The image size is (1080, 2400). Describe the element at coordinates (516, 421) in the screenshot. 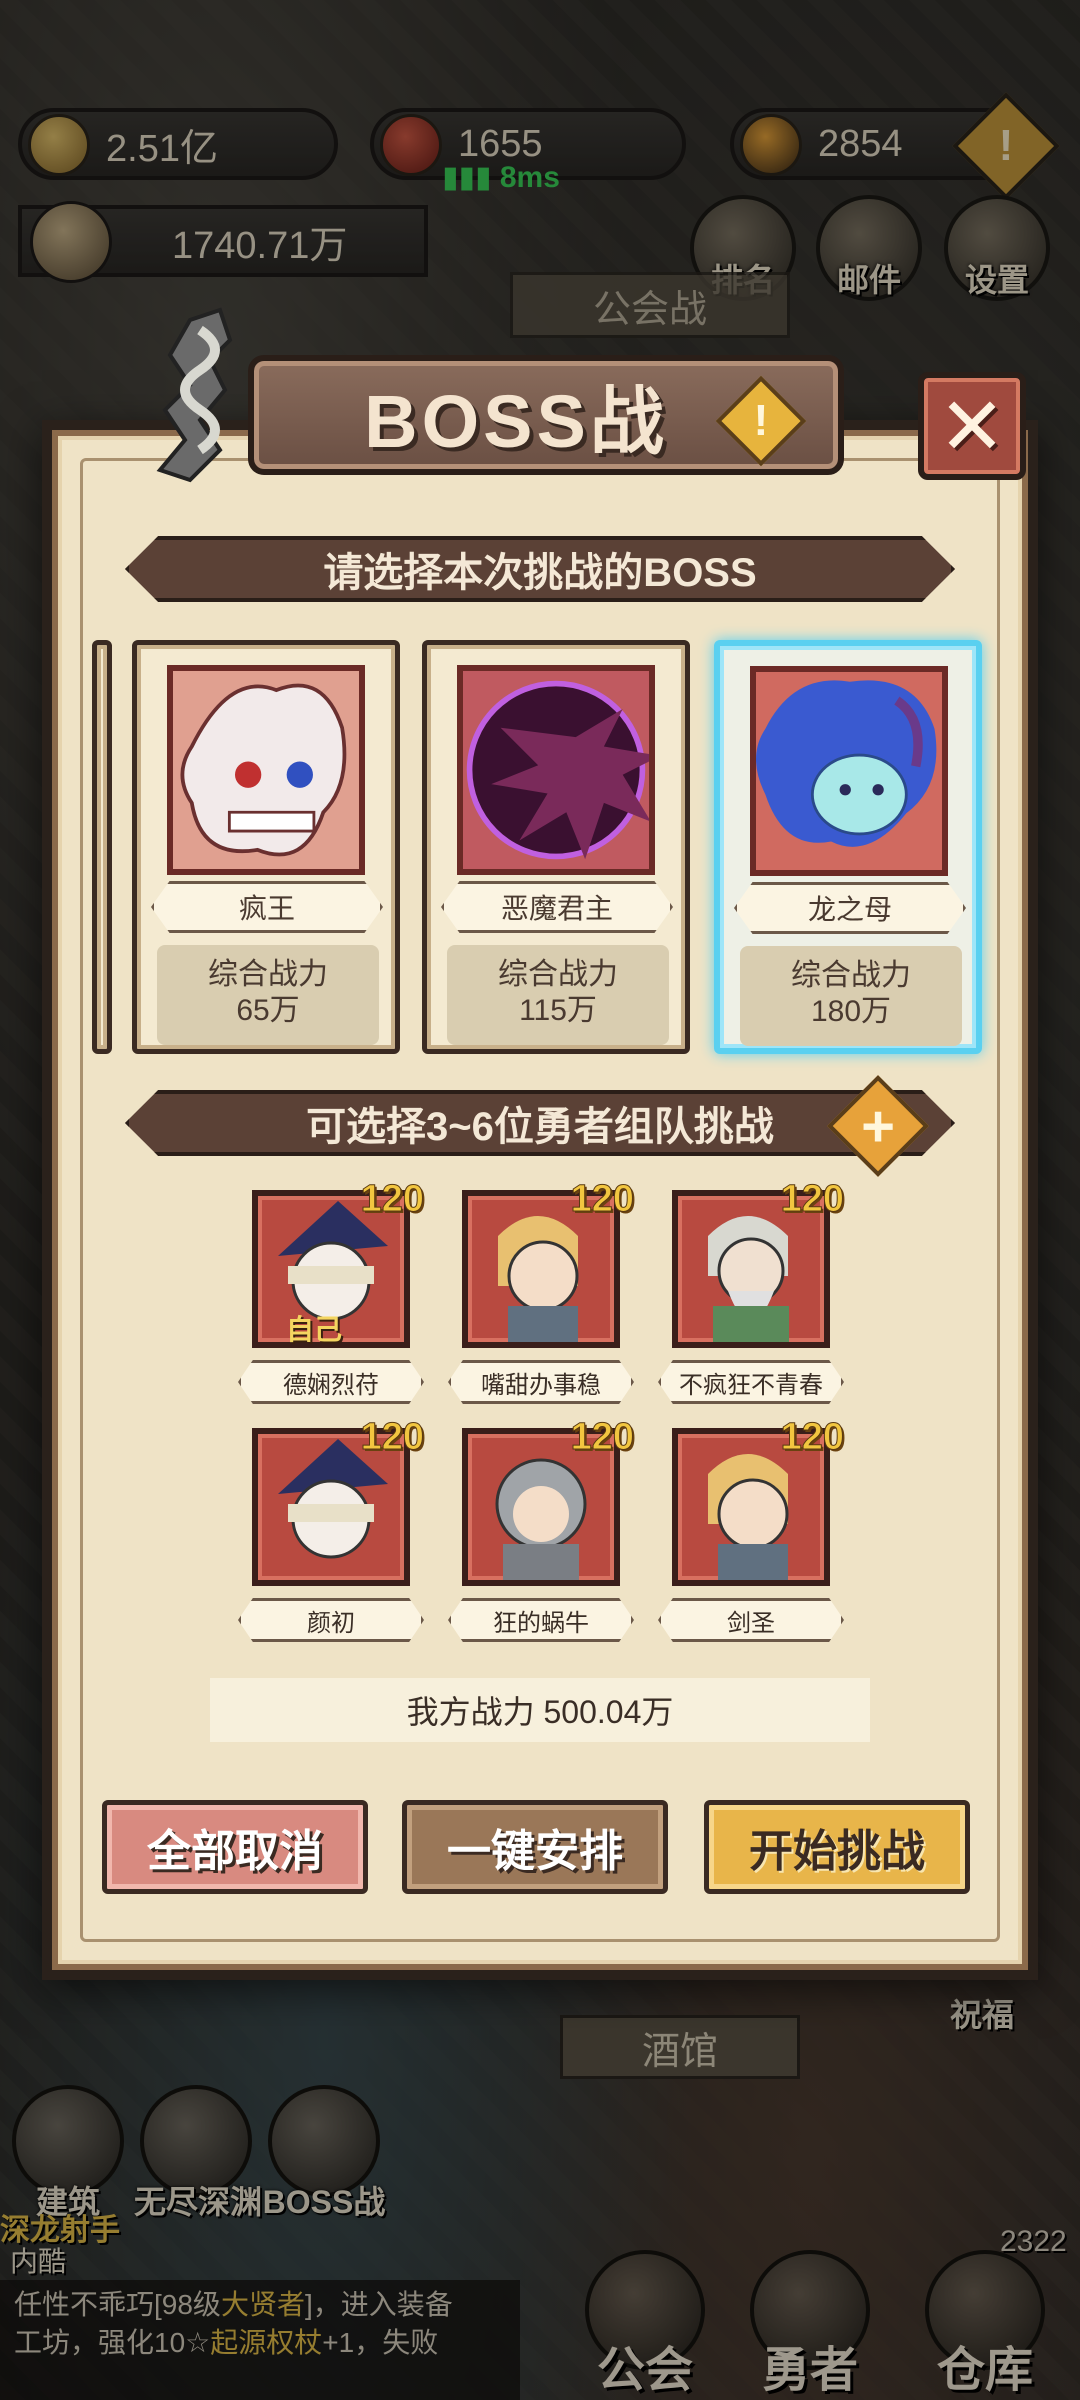

I see `dialog-title: BOSS战` at that location.